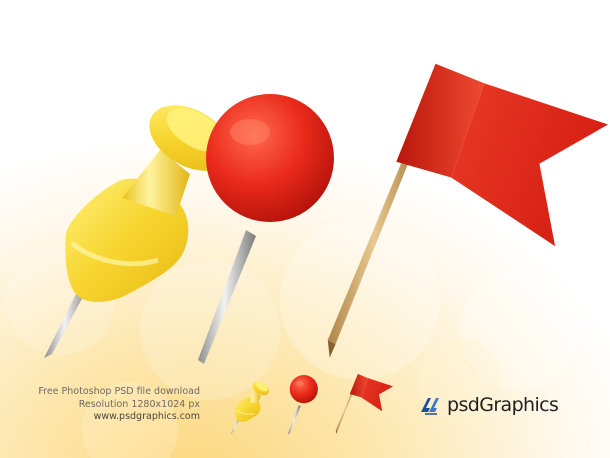  I want to click on psdgraphics-logo-icon, so click(430, 406).